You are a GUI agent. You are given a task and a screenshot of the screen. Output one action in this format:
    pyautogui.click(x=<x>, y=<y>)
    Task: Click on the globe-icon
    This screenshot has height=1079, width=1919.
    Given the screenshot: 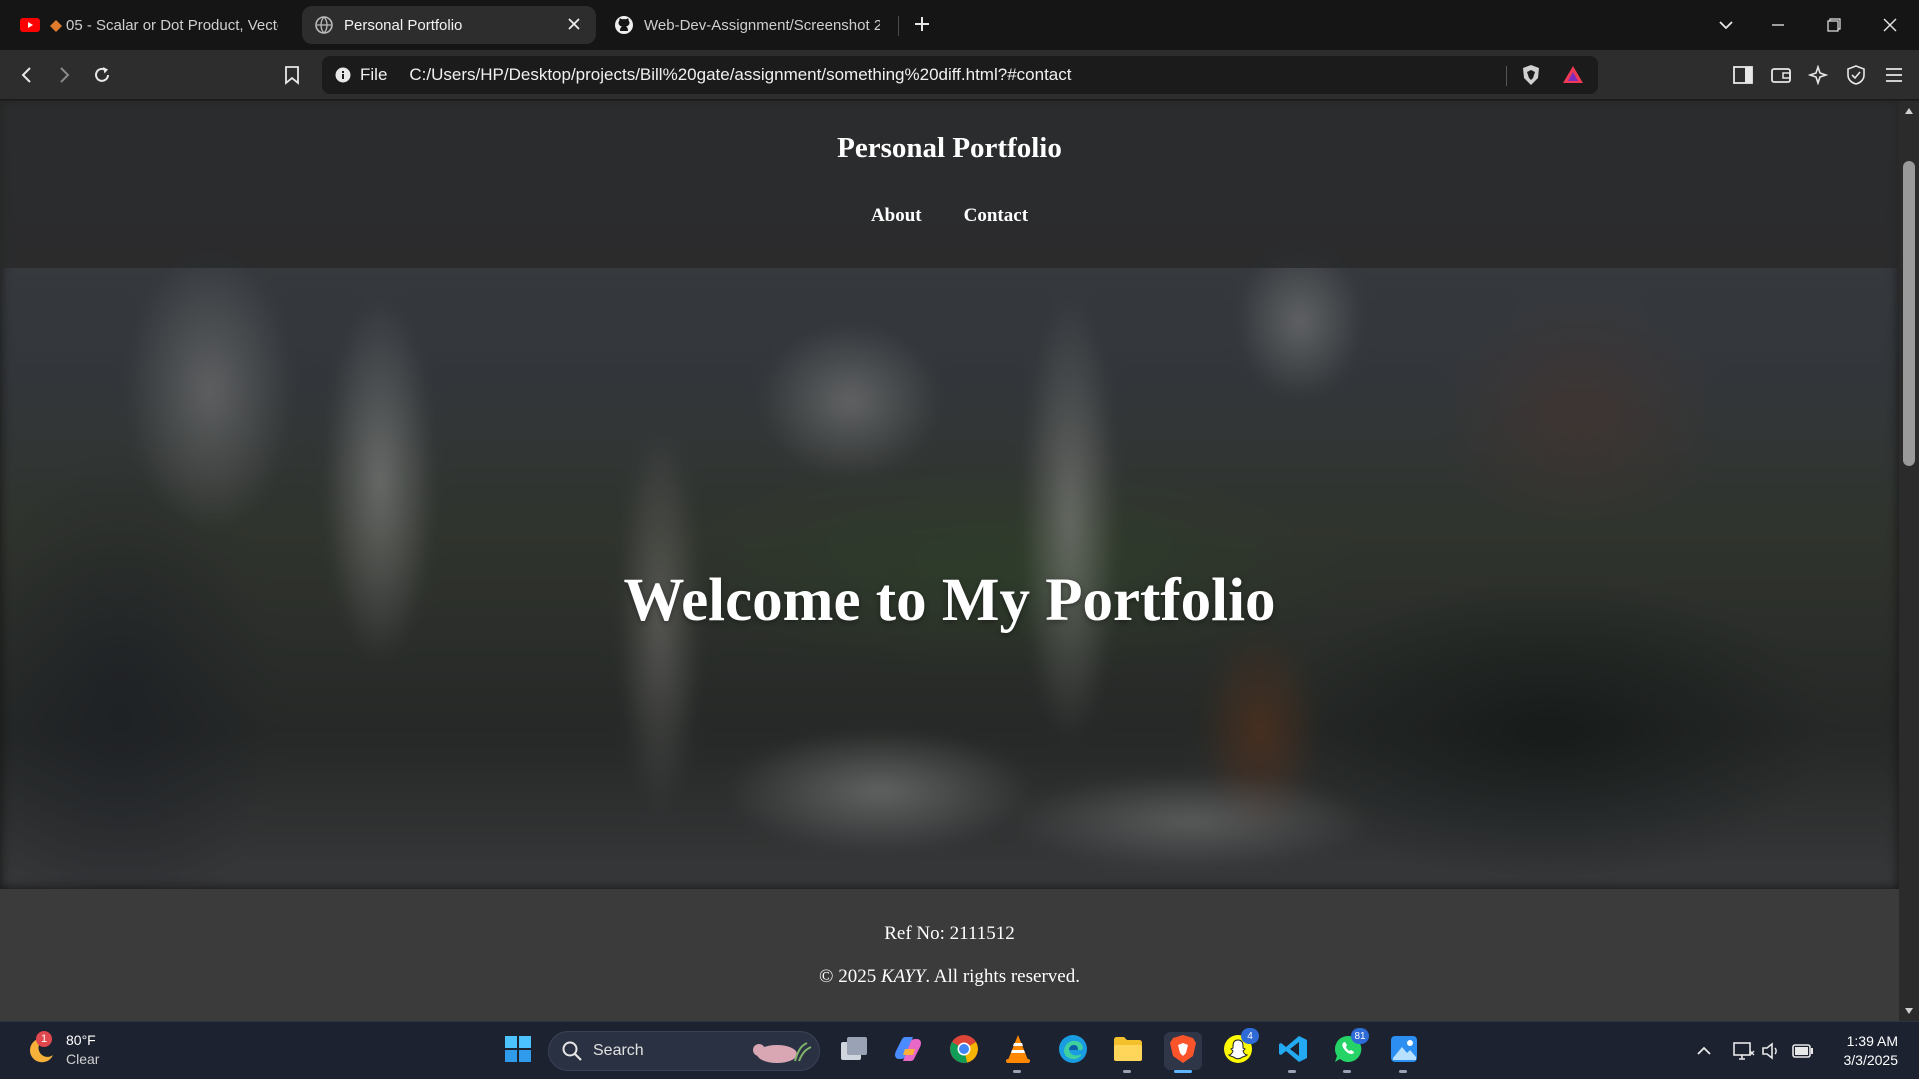 What is the action you would take?
    pyautogui.click(x=324, y=25)
    